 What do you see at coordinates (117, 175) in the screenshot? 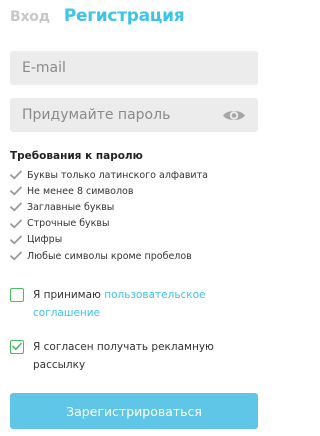
I see `requirement-text: Буквы только латинского алфавита` at bounding box center [117, 175].